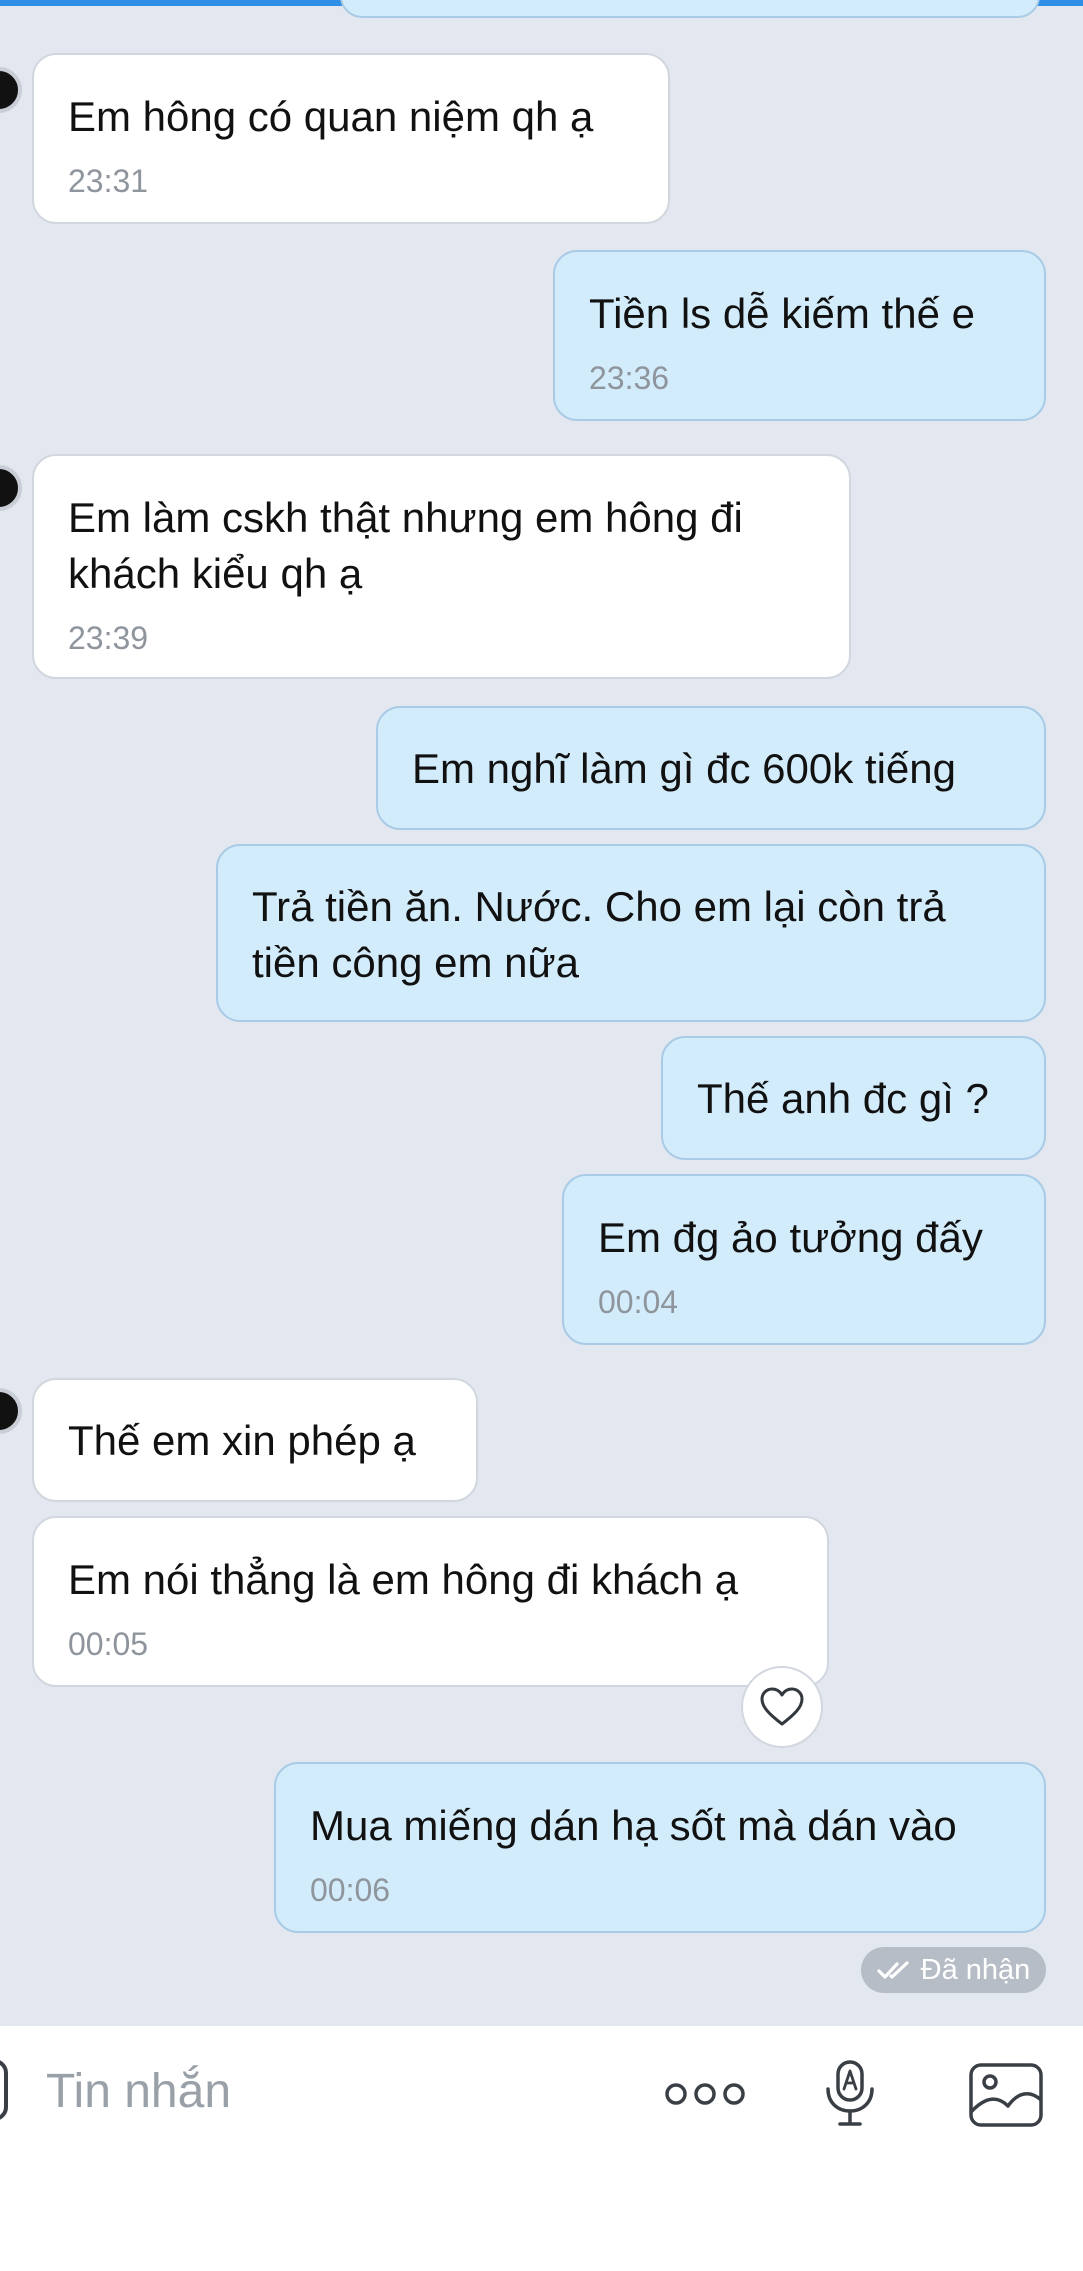 The height and width of the screenshot is (2271, 1083). Describe the element at coordinates (629, 378) in the screenshot. I see `message-time: 23:36` at that location.